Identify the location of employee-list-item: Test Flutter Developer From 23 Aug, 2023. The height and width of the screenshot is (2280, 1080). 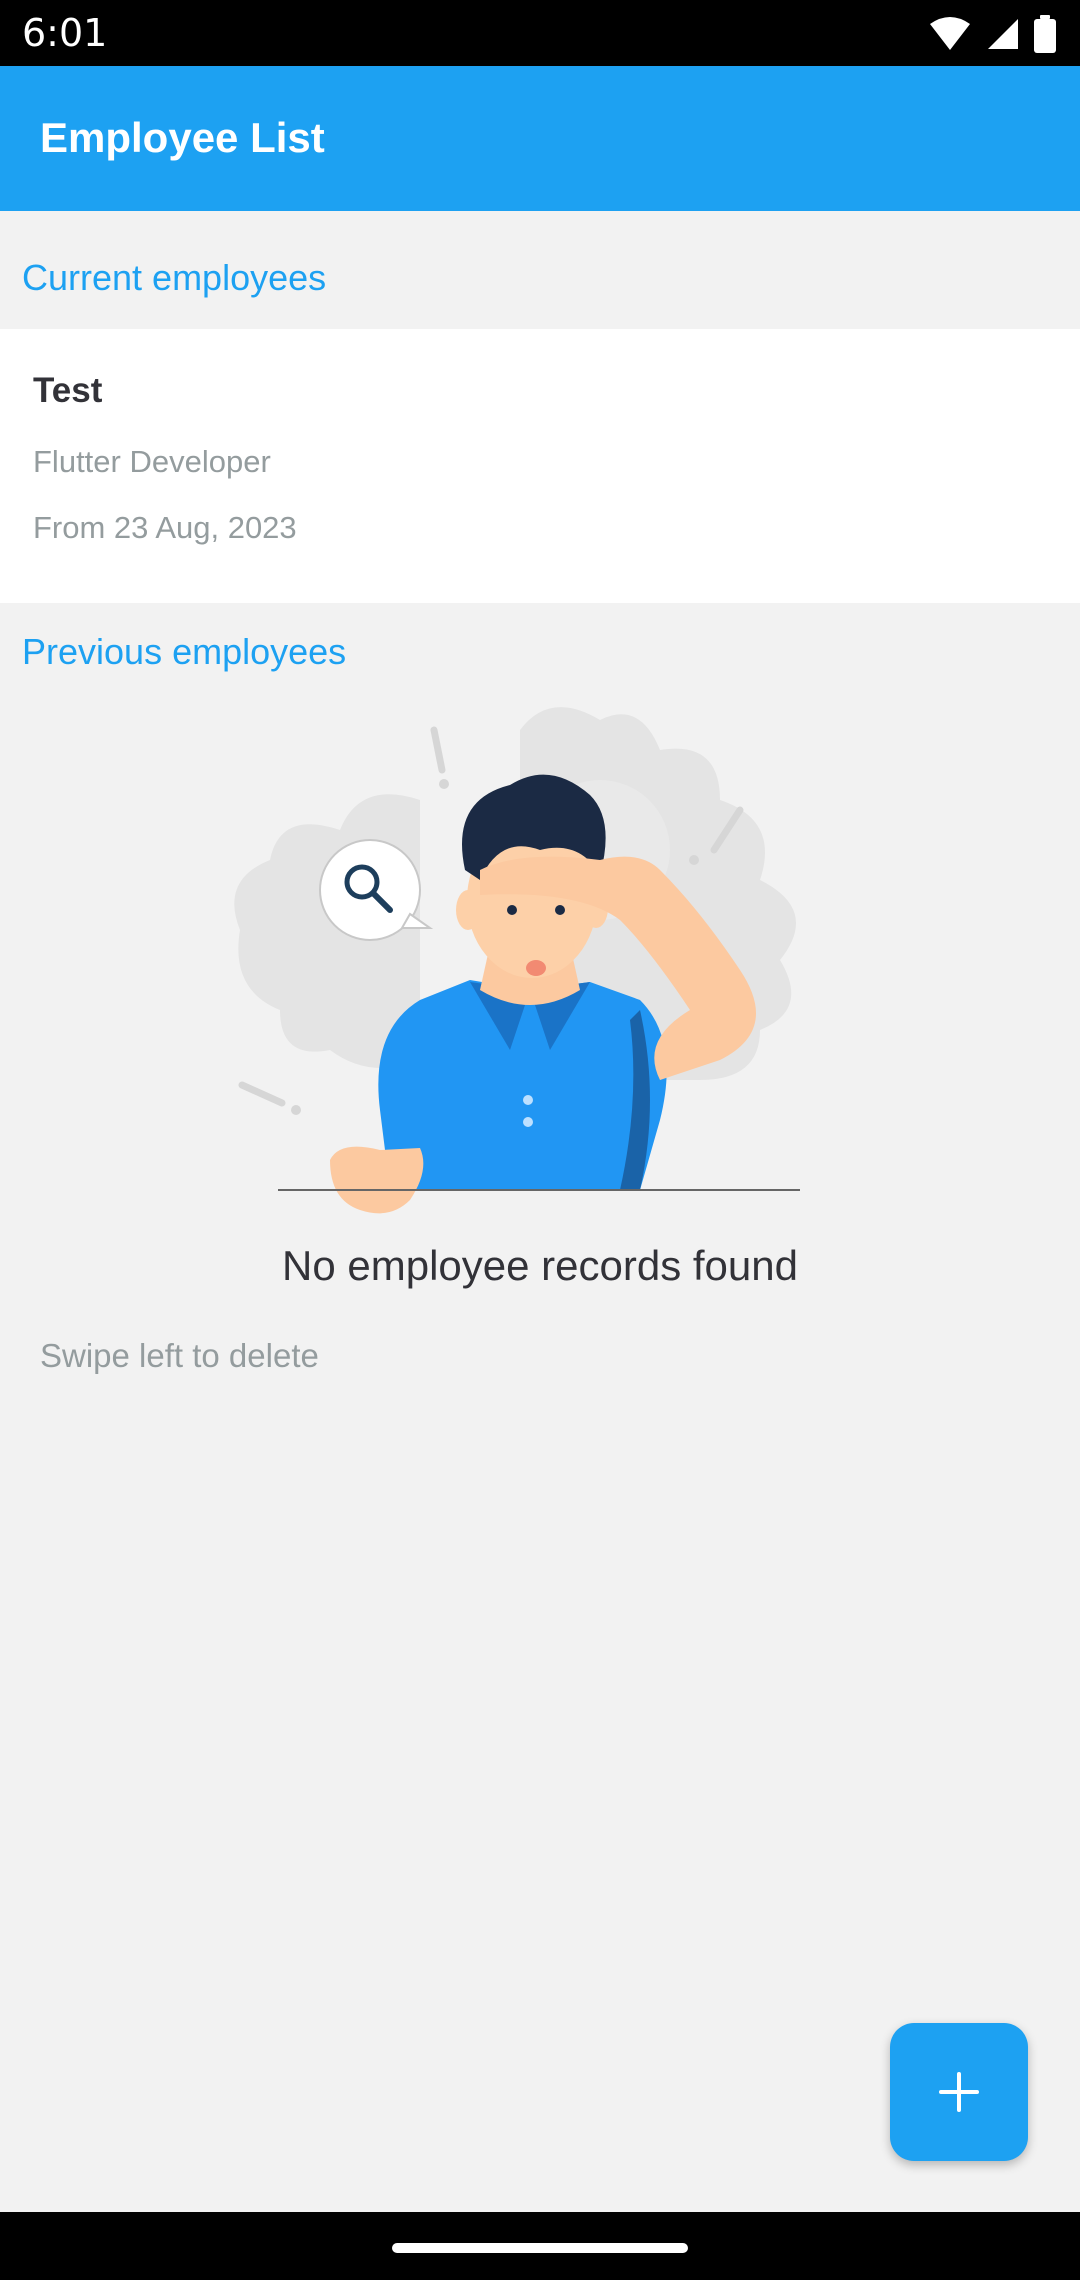
(540, 466).